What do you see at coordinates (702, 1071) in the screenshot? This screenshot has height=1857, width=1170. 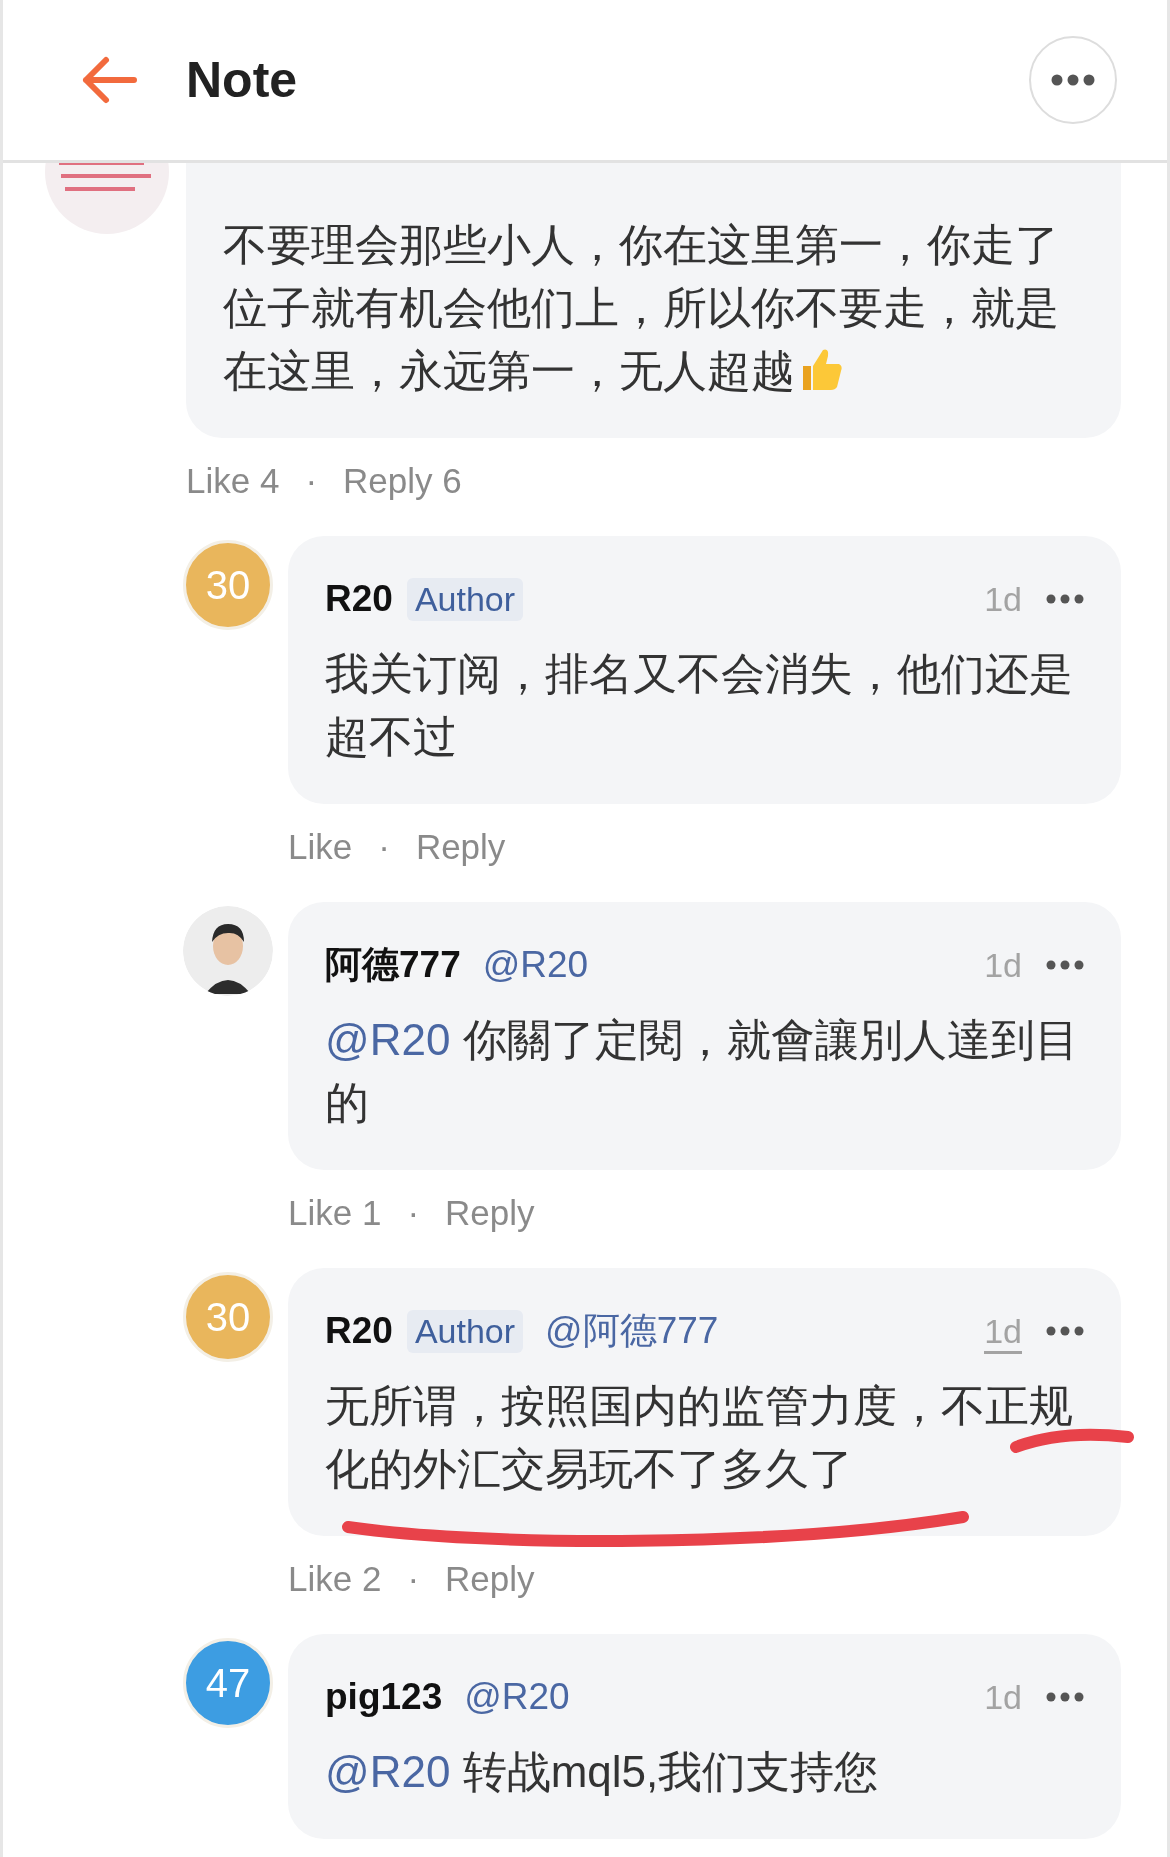 I see `comment-text: @R20 你關了定閱，就會讓別人達到目的` at bounding box center [702, 1071].